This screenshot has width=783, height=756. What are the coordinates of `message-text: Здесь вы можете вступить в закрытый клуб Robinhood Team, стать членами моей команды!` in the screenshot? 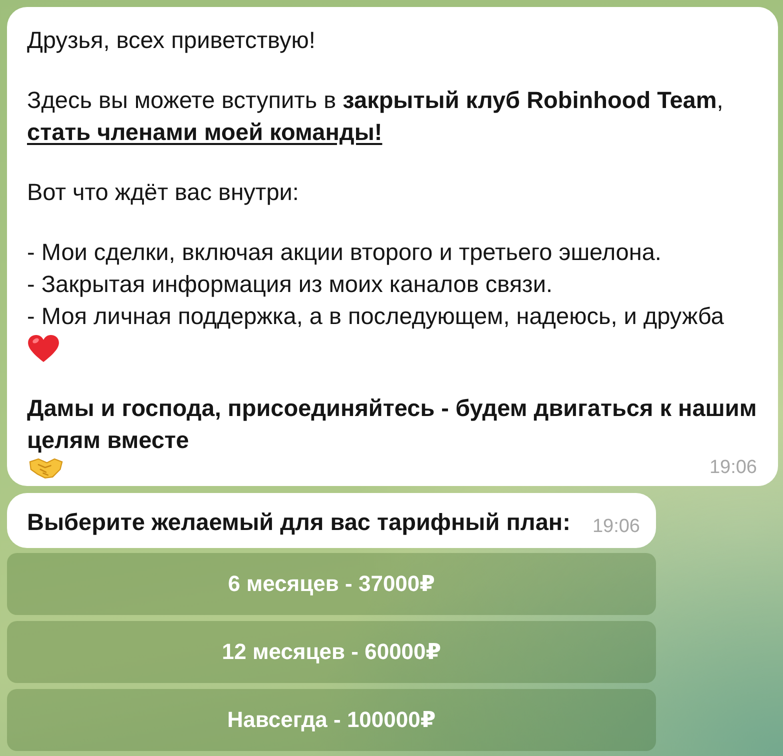 It's located at (375, 116).